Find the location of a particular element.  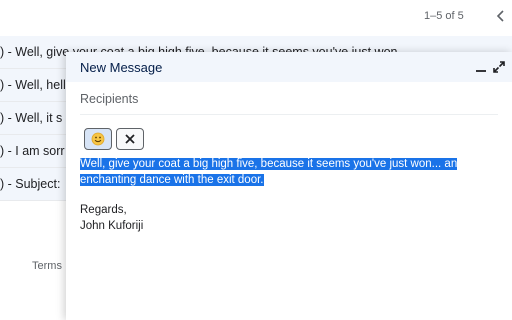

expand-icon is located at coordinates (499, 67).